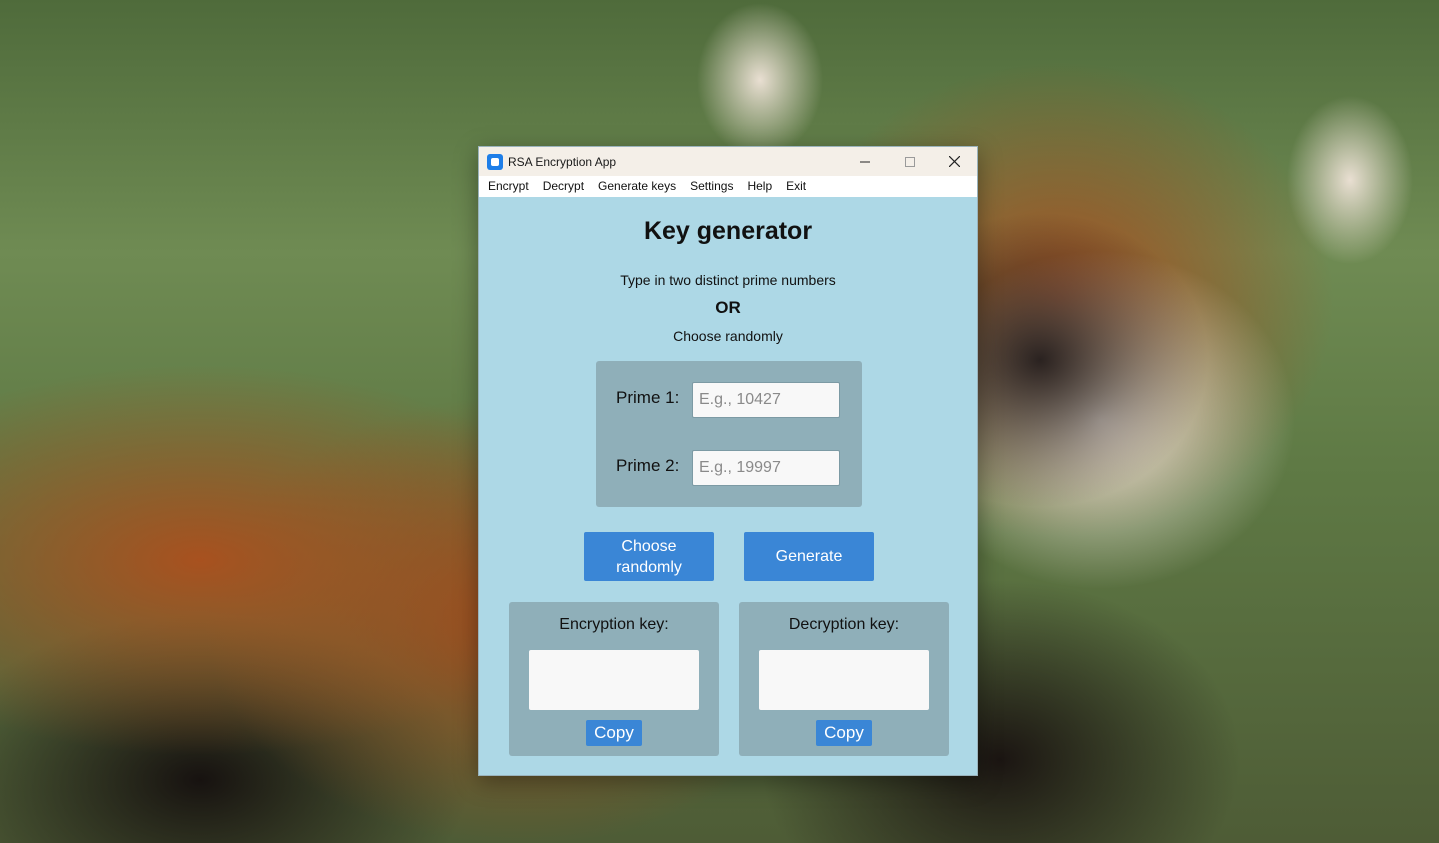  I want to click on instruction-random: Choose randomly, so click(728, 336).